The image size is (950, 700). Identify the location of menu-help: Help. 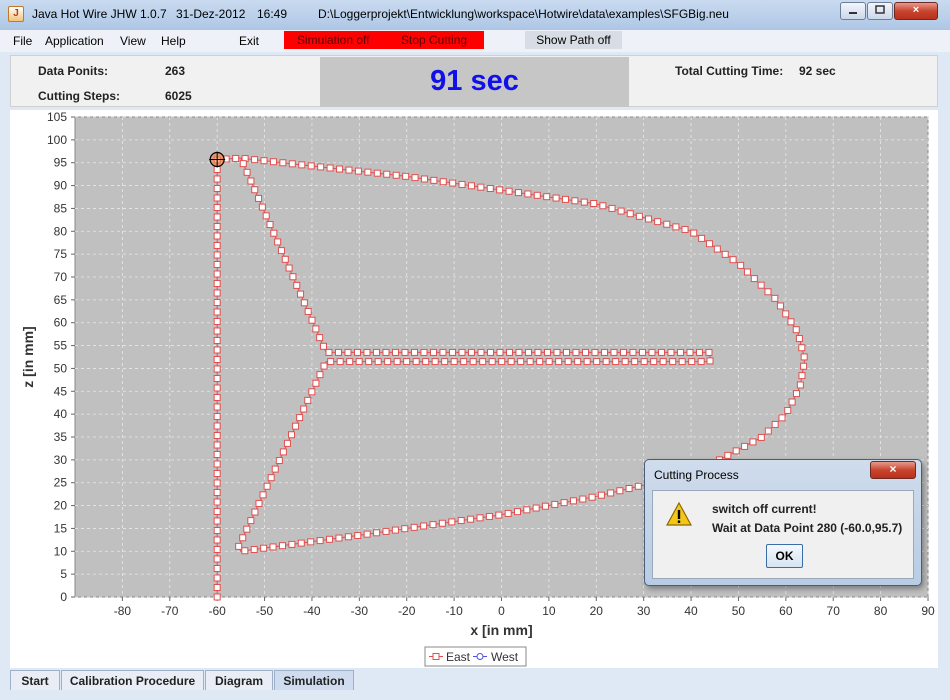
(173, 41).